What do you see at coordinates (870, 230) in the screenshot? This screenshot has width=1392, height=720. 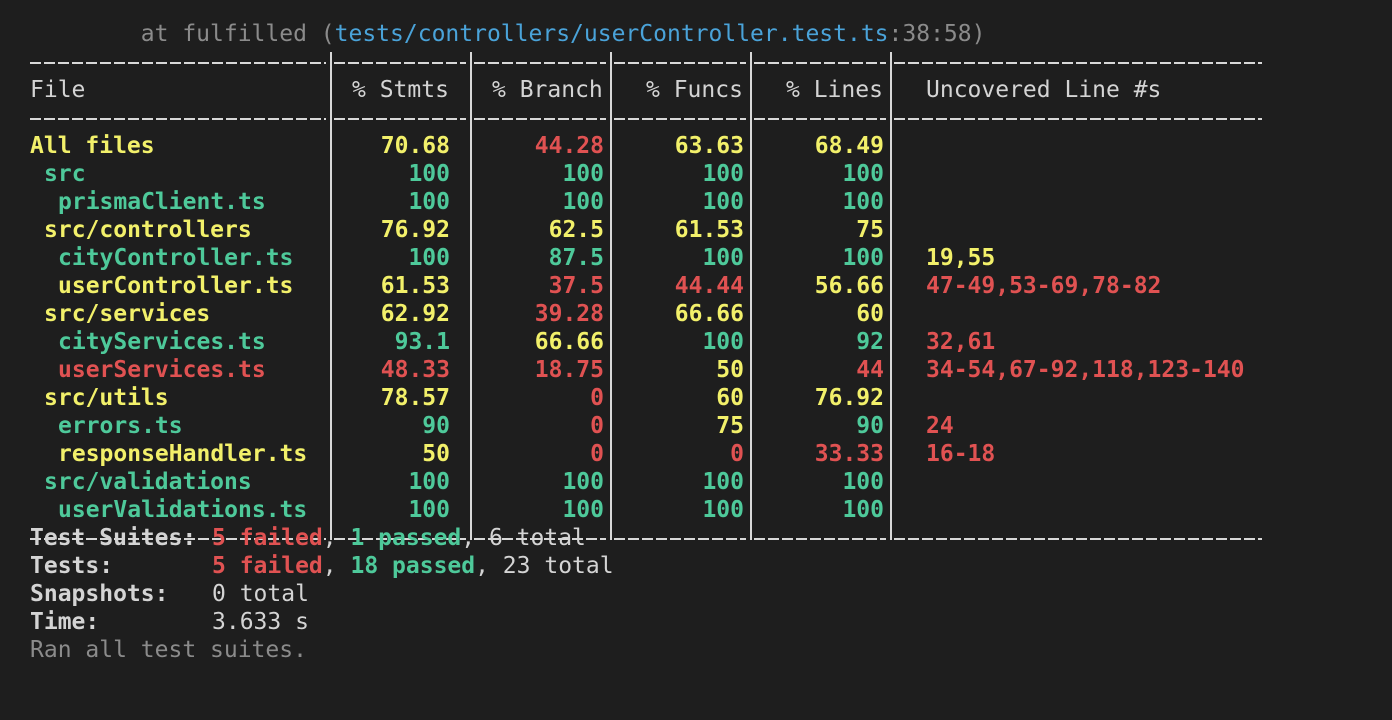 I see `coverage-lines: 75` at bounding box center [870, 230].